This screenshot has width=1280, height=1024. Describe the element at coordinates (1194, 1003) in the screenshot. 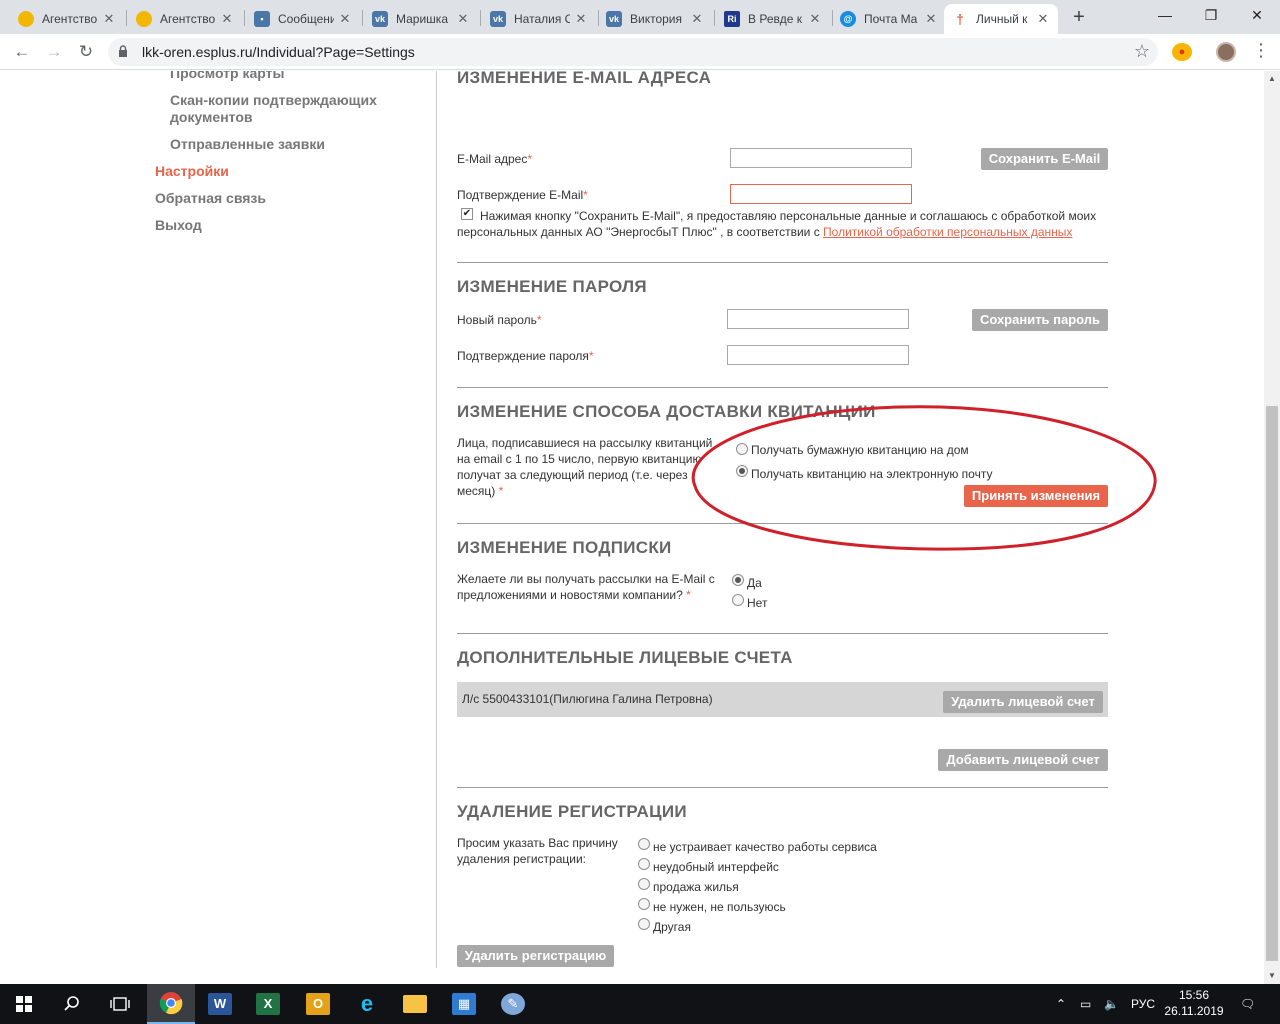

I see `system-clock: 15:56 26.11.2019` at that location.